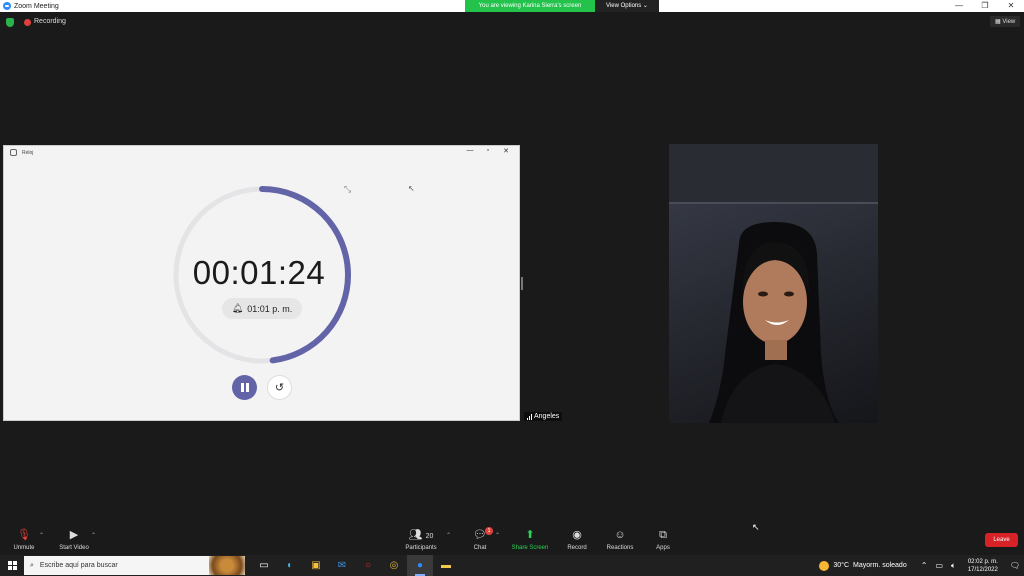  Describe the element at coordinates (953, 566) in the screenshot. I see `volume-icon: 🔈︎` at that location.